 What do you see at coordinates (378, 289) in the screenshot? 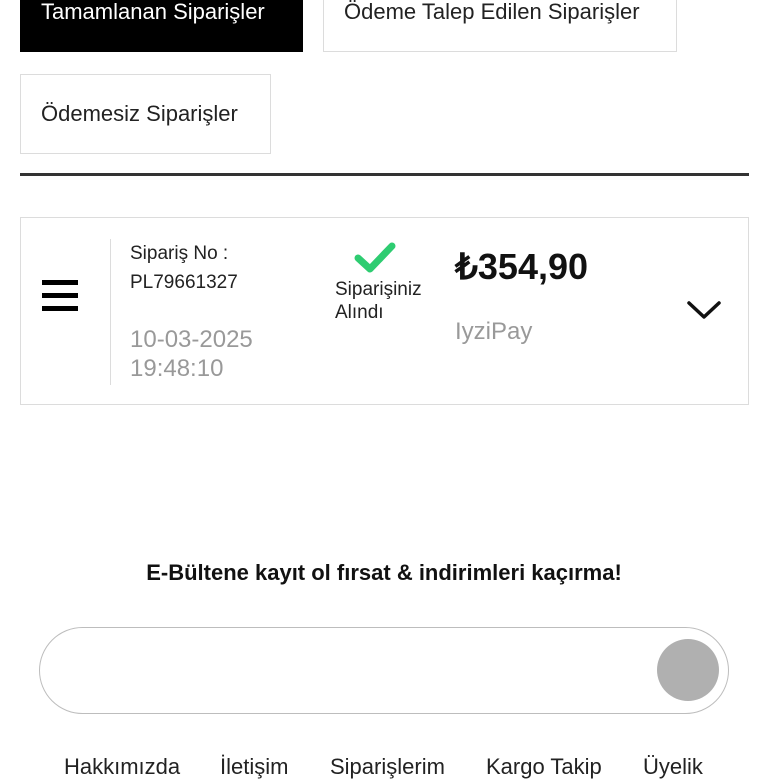
I see `order-status-line1: Siparişiniz` at bounding box center [378, 289].